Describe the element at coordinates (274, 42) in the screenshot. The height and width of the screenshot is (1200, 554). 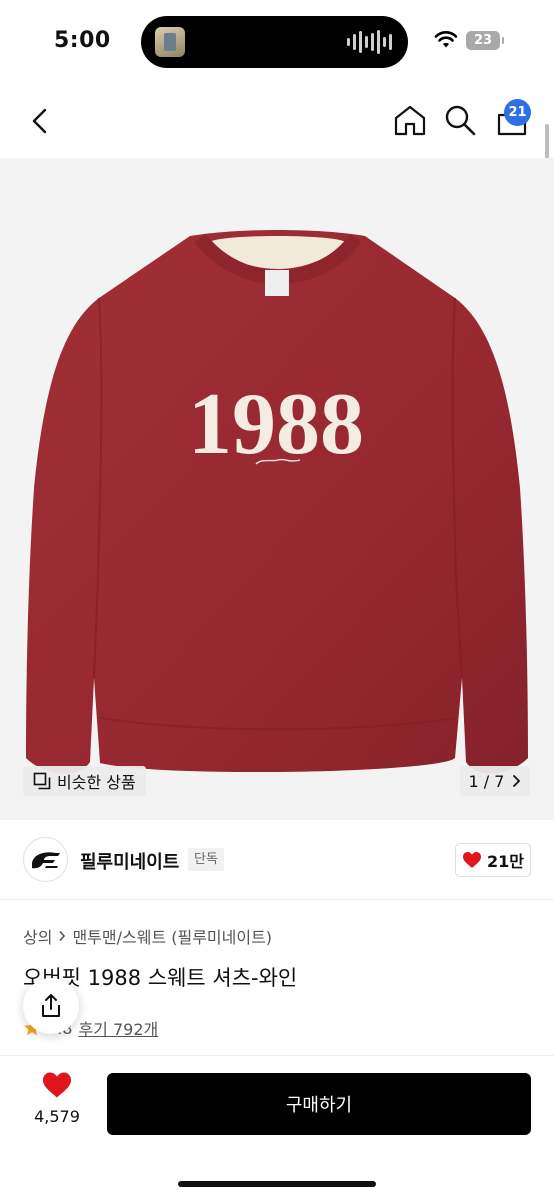
I see `dynamic-island` at that location.